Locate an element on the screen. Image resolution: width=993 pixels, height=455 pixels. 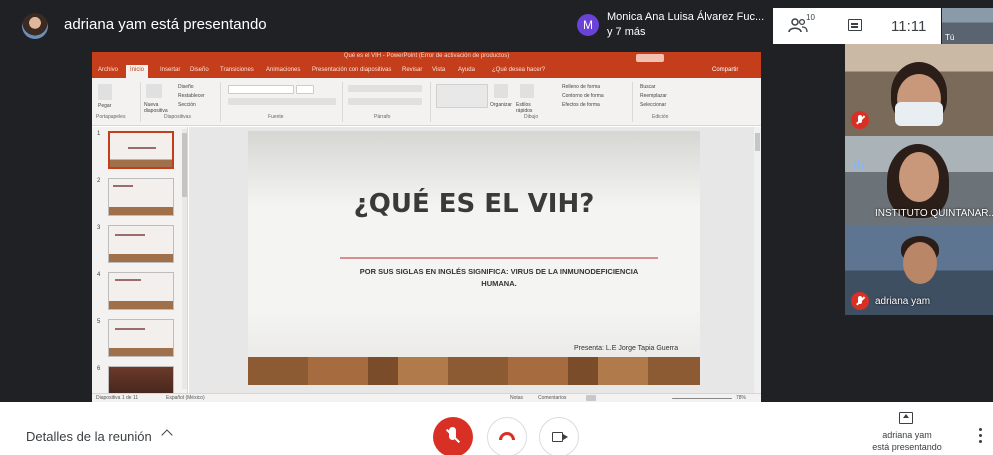
tab-revisar: Revisar is located at coordinates (412, 70).